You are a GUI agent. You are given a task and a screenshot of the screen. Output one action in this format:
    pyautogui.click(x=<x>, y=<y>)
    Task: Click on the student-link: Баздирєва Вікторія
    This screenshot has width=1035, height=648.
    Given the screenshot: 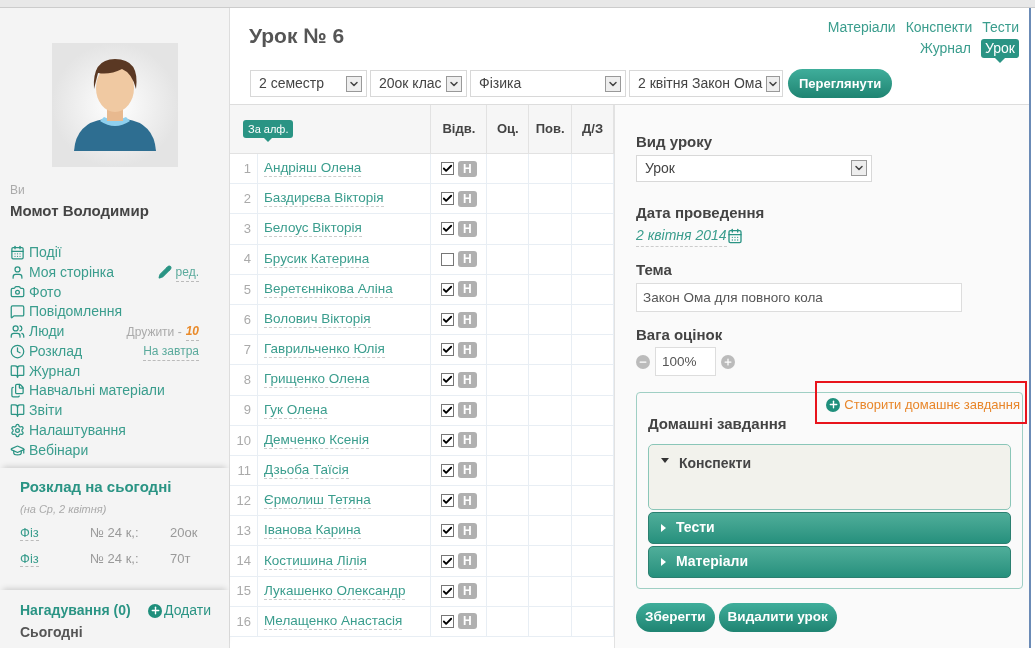 What is the action you would take?
    pyautogui.click(x=323, y=199)
    